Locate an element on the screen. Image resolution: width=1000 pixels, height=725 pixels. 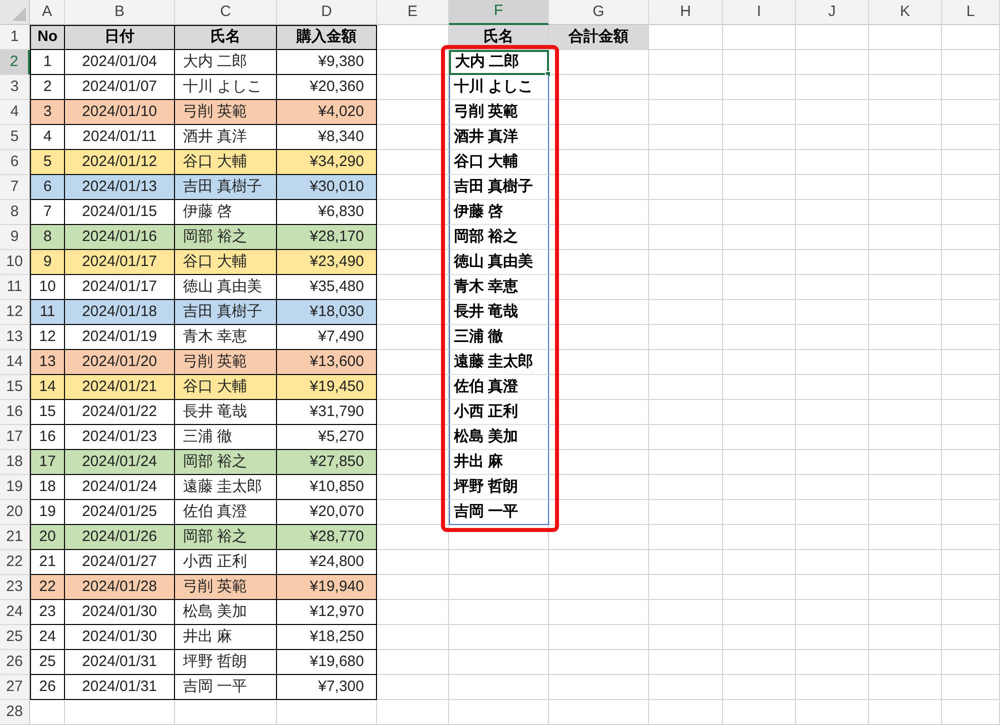
table-cell: 三浦 徹 is located at coordinates (226, 437).